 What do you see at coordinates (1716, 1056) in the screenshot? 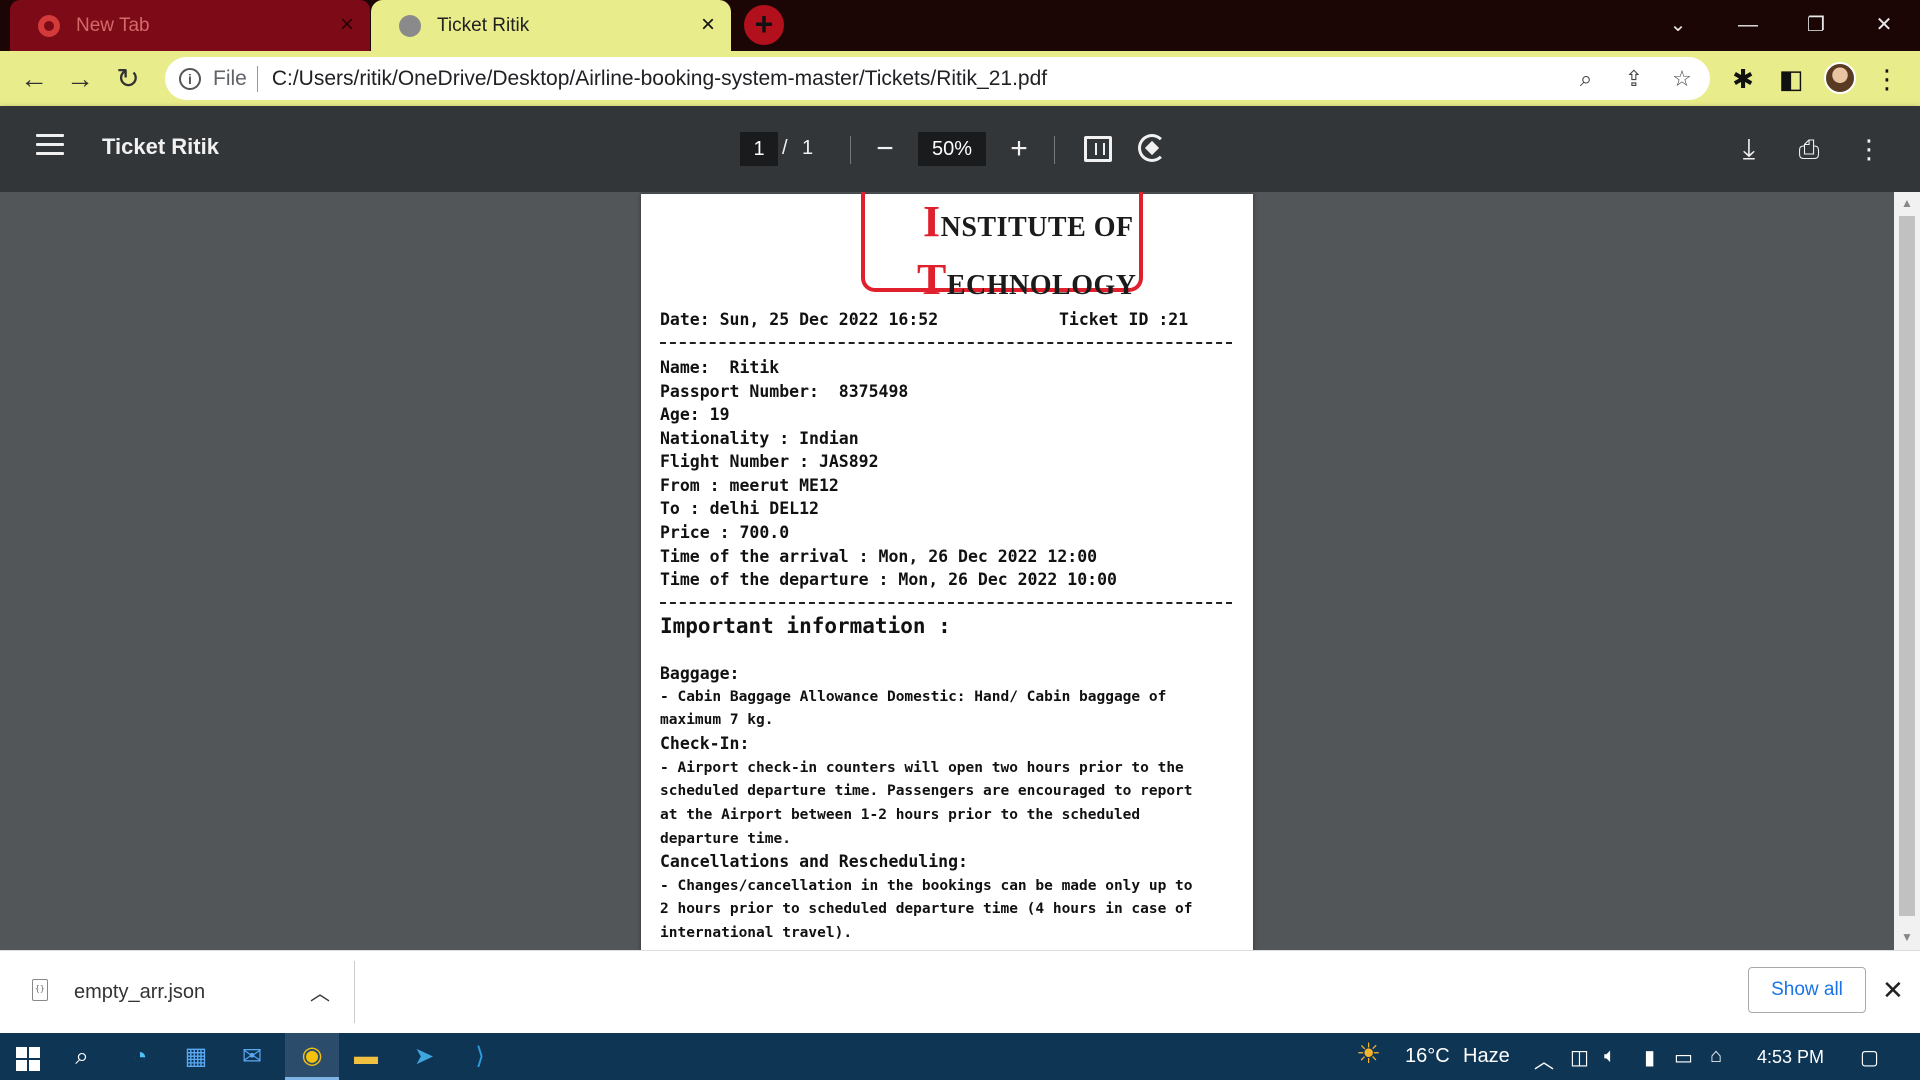
I see `network-icon: ⌂` at bounding box center [1716, 1056].